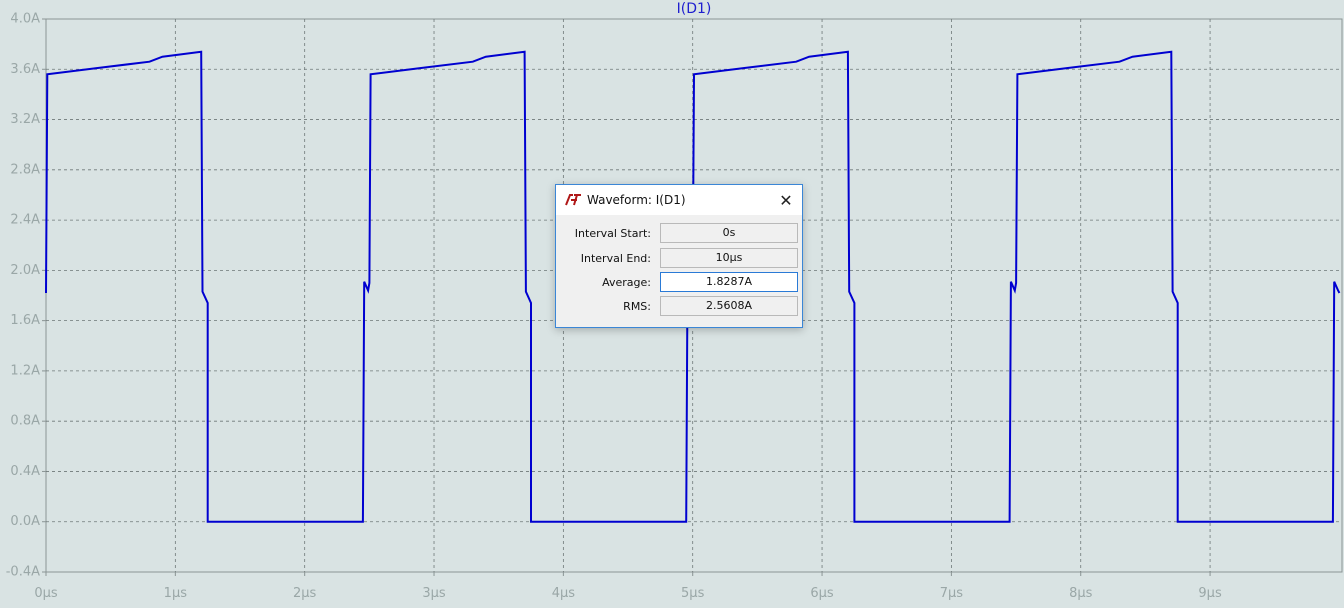  What do you see at coordinates (25, 521) in the screenshot?
I see `y-tick-label: 0.0A` at bounding box center [25, 521].